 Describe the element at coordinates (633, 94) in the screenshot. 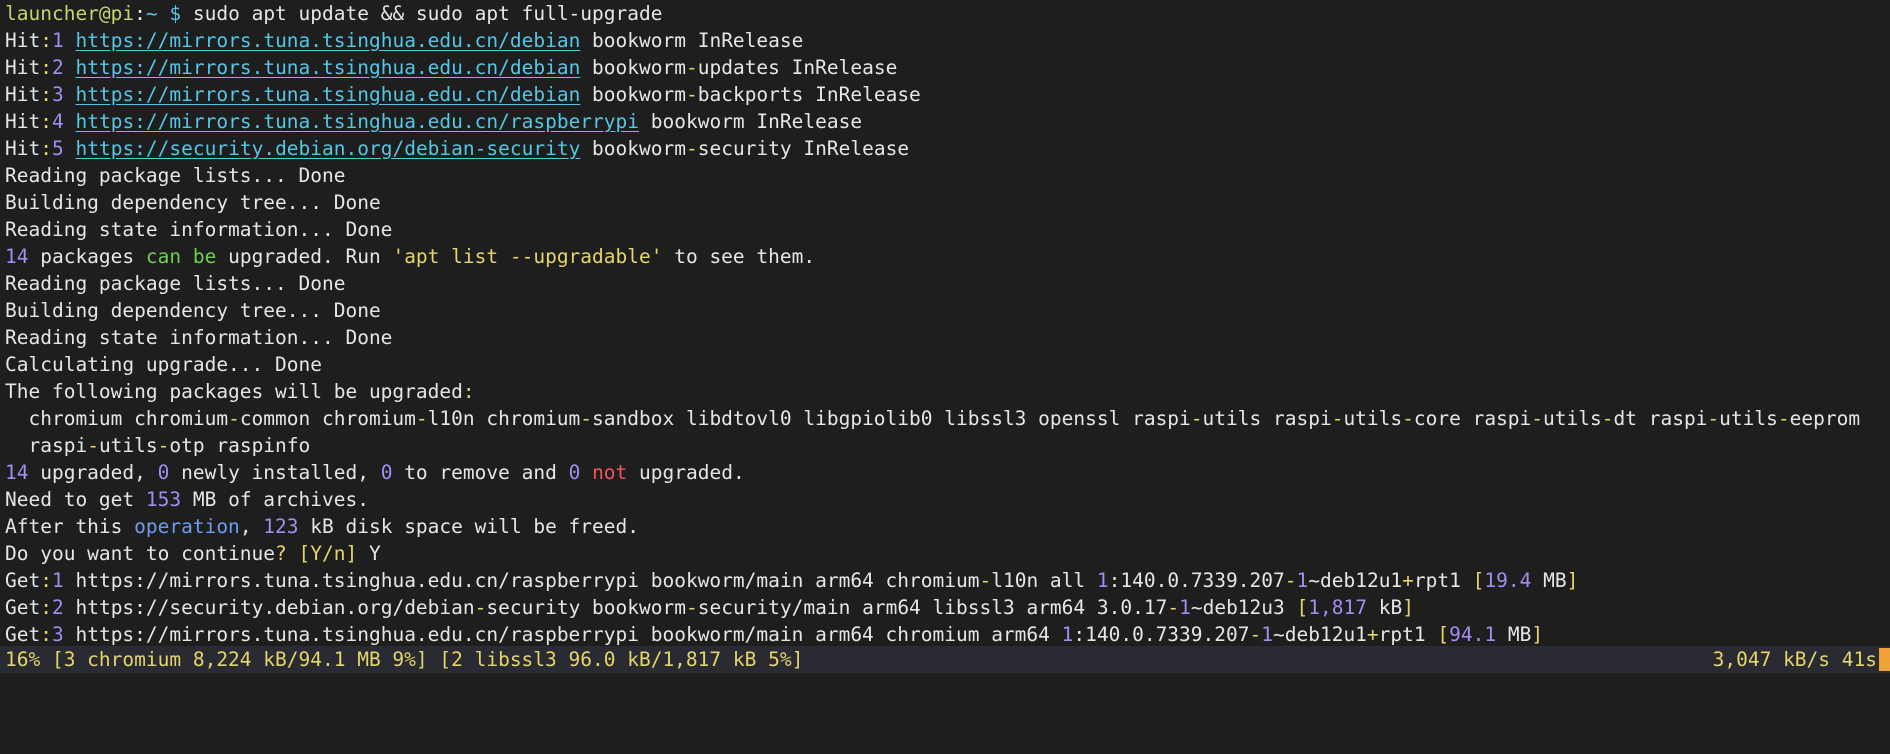

I see `terminal-text: bookworm` at that location.